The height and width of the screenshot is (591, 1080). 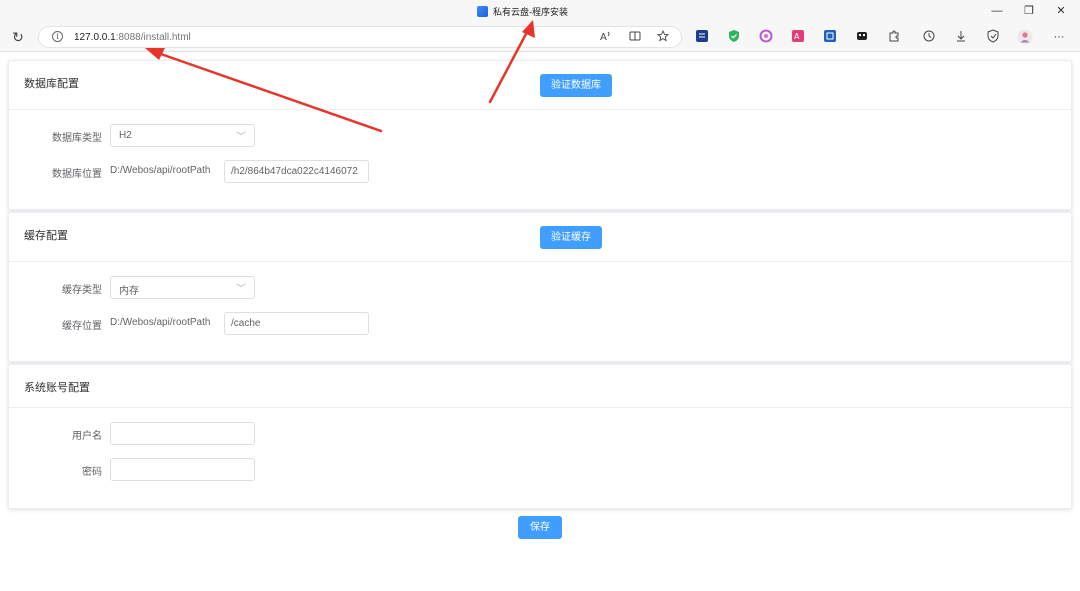 I want to click on database-type-select: H2 ﹀, so click(x=182, y=135).